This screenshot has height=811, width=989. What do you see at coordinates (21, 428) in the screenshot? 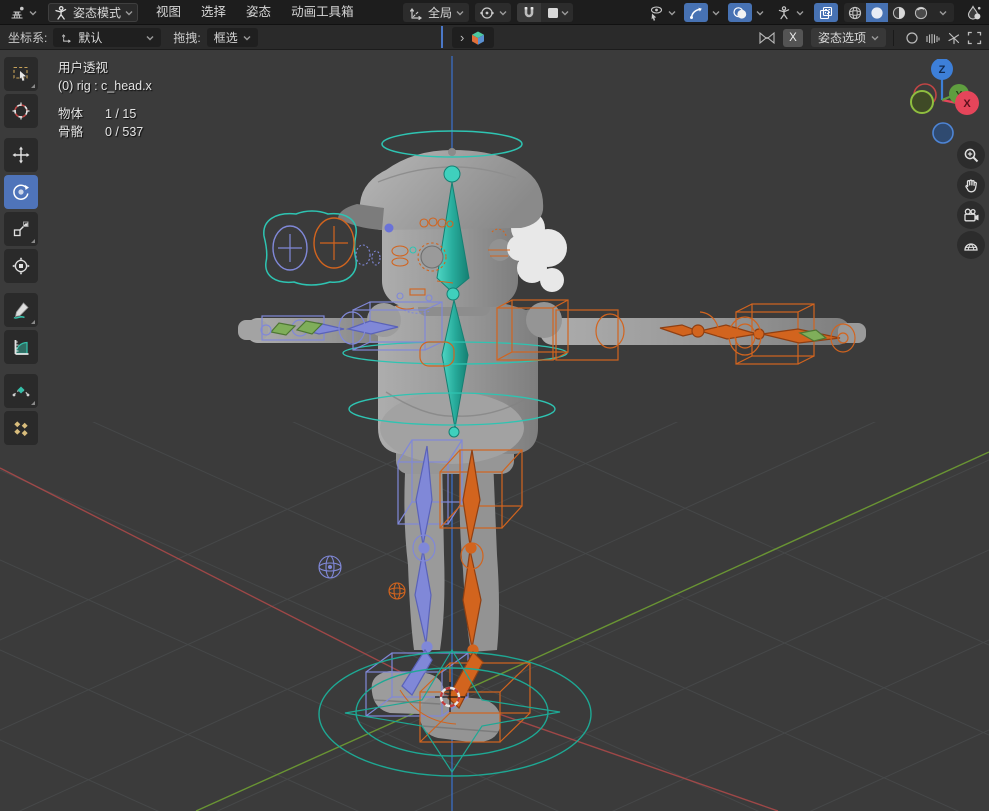
I see `tool-keyframe-diamonds` at bounding box center [21, 428].